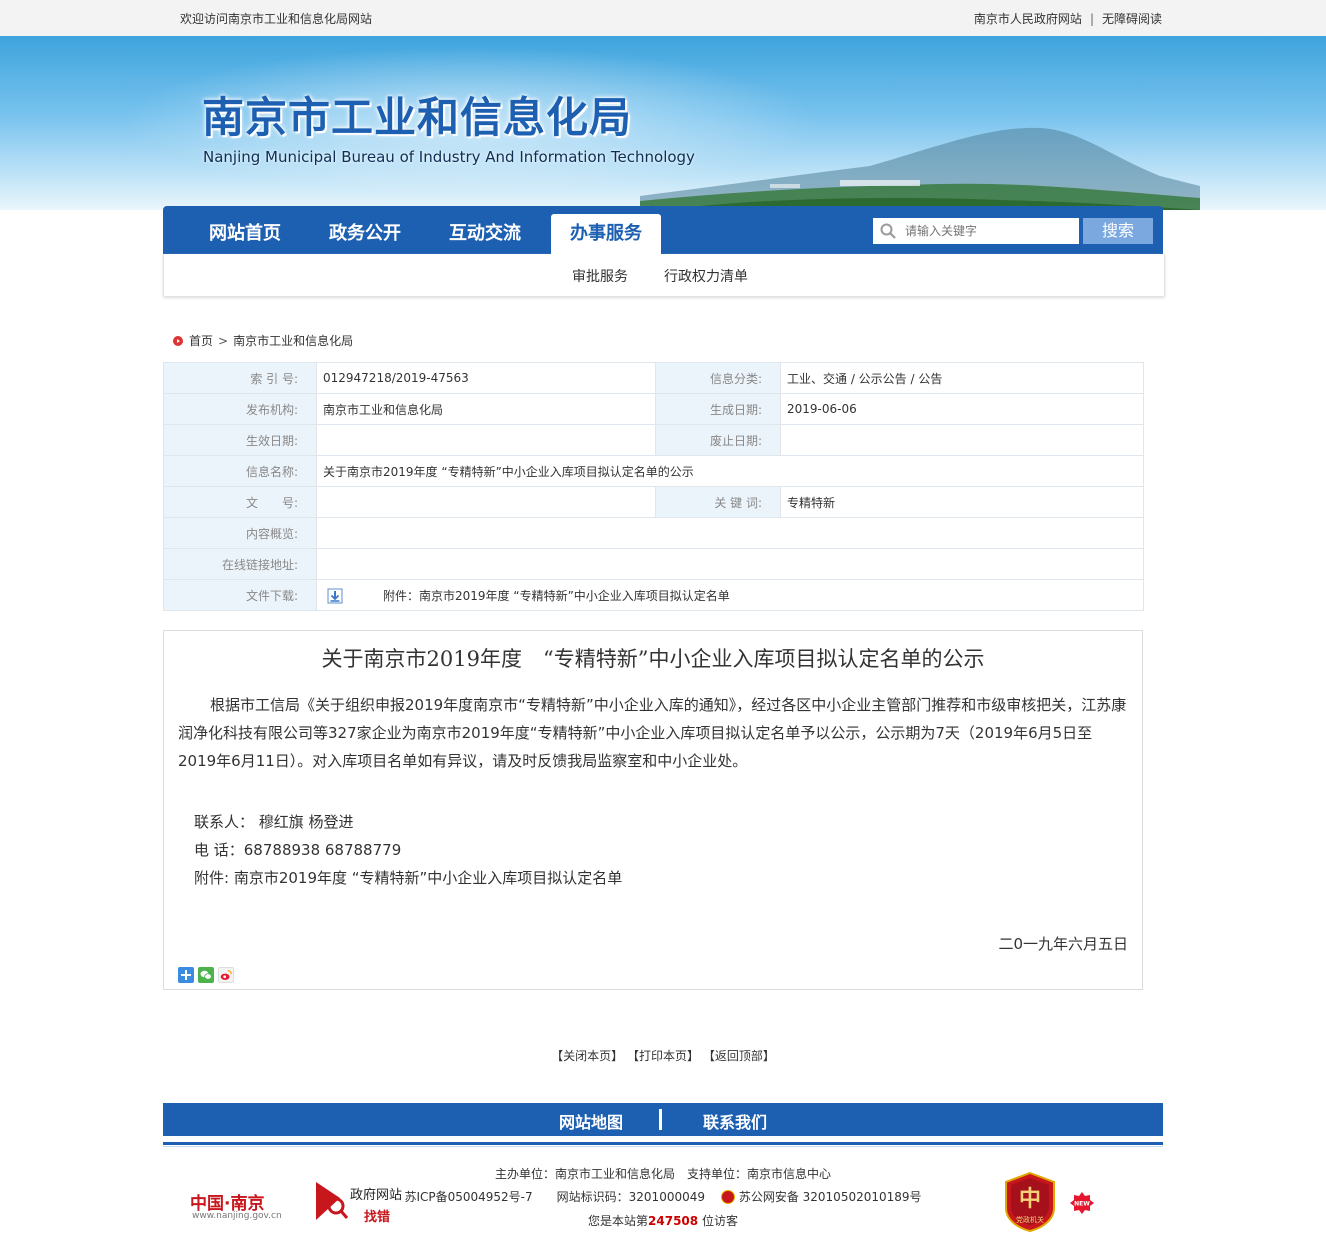 The image size is (1326, 1243). Describe the element at coordinates (298, 850) in the screenshot. I see `article-phone: 电 话：68788938 68788779` at that location.